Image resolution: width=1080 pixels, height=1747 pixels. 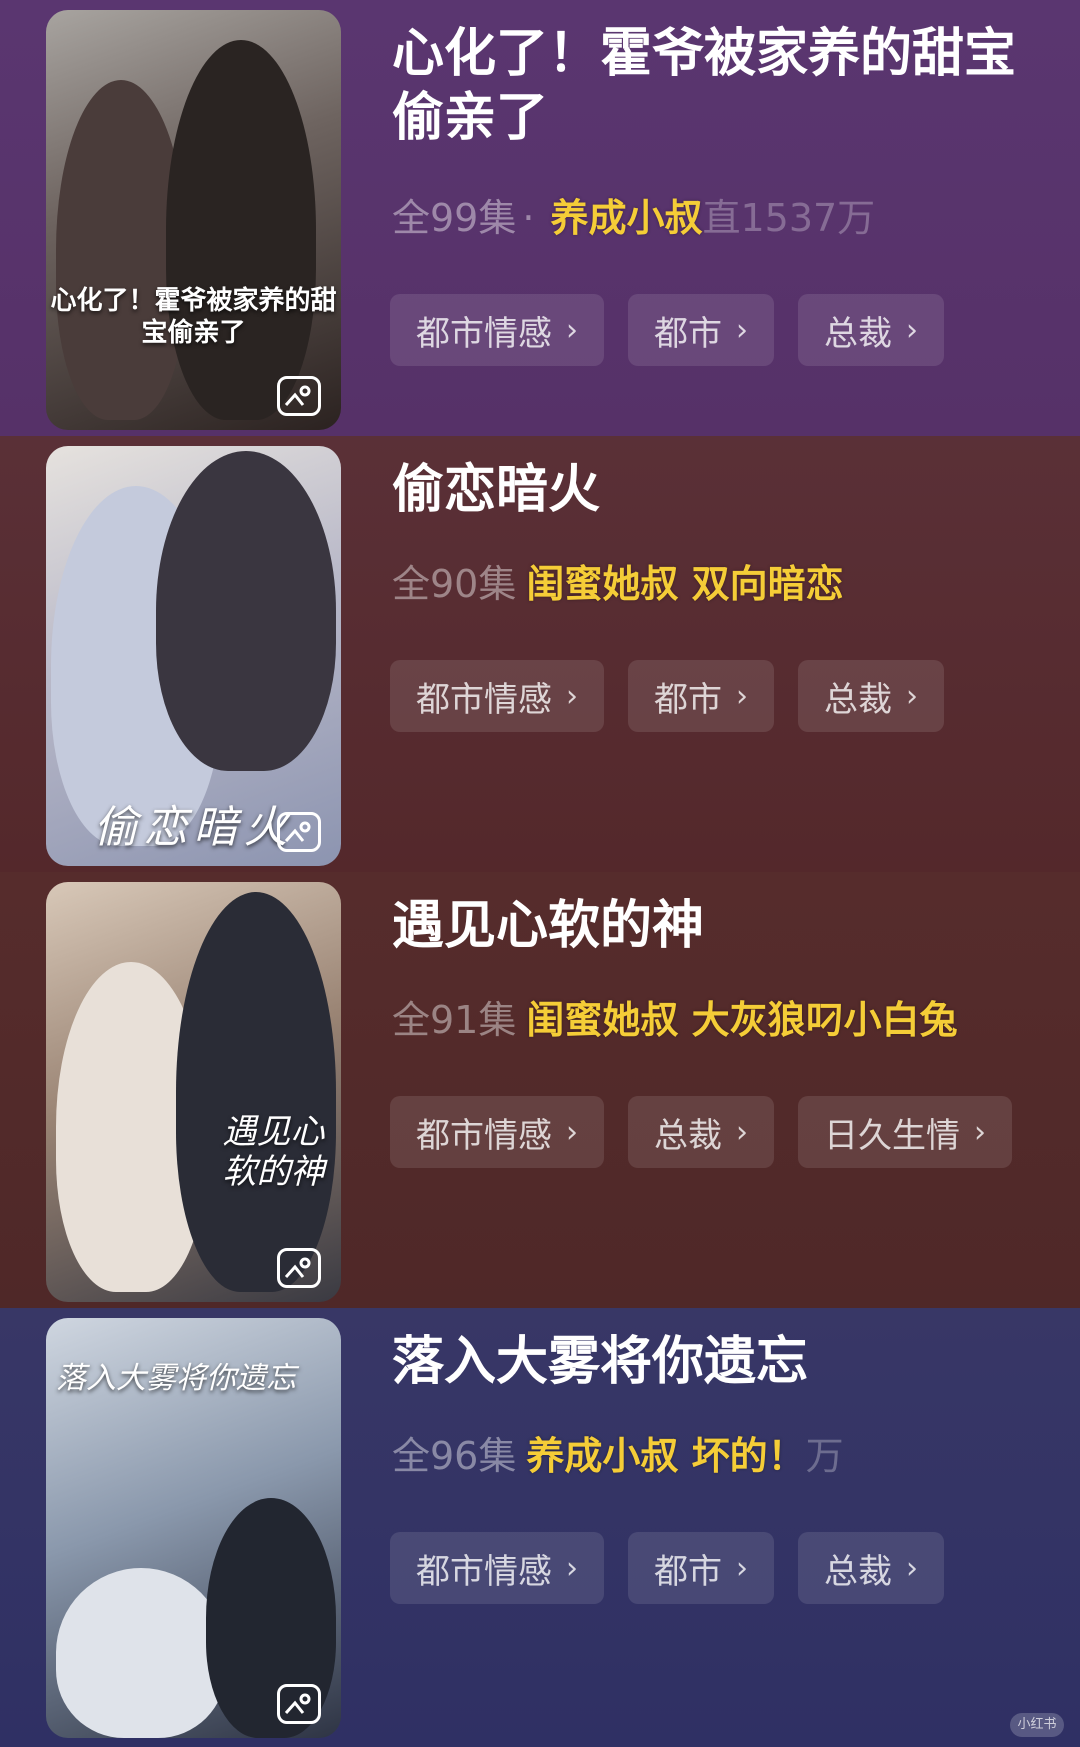 What do you see at coordinates (193, 1528) in the screenshot?
I see `drama-poster: 落入大雾将你遗忘` at bounding box center [193, 1528].